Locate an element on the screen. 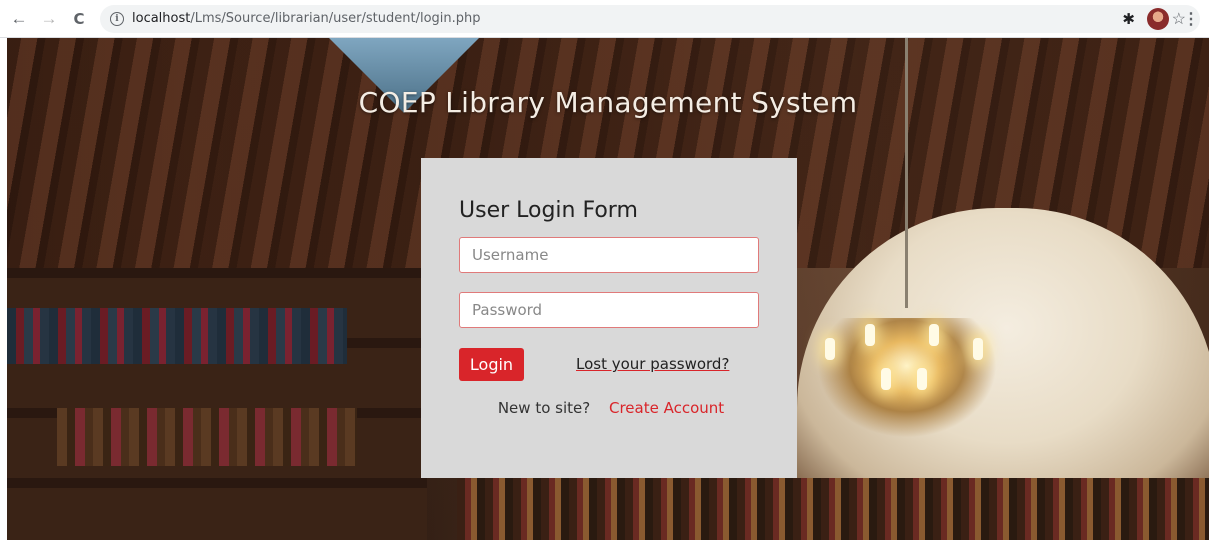  new-to-site-text: New to site? is located at coordinates (544, 408).